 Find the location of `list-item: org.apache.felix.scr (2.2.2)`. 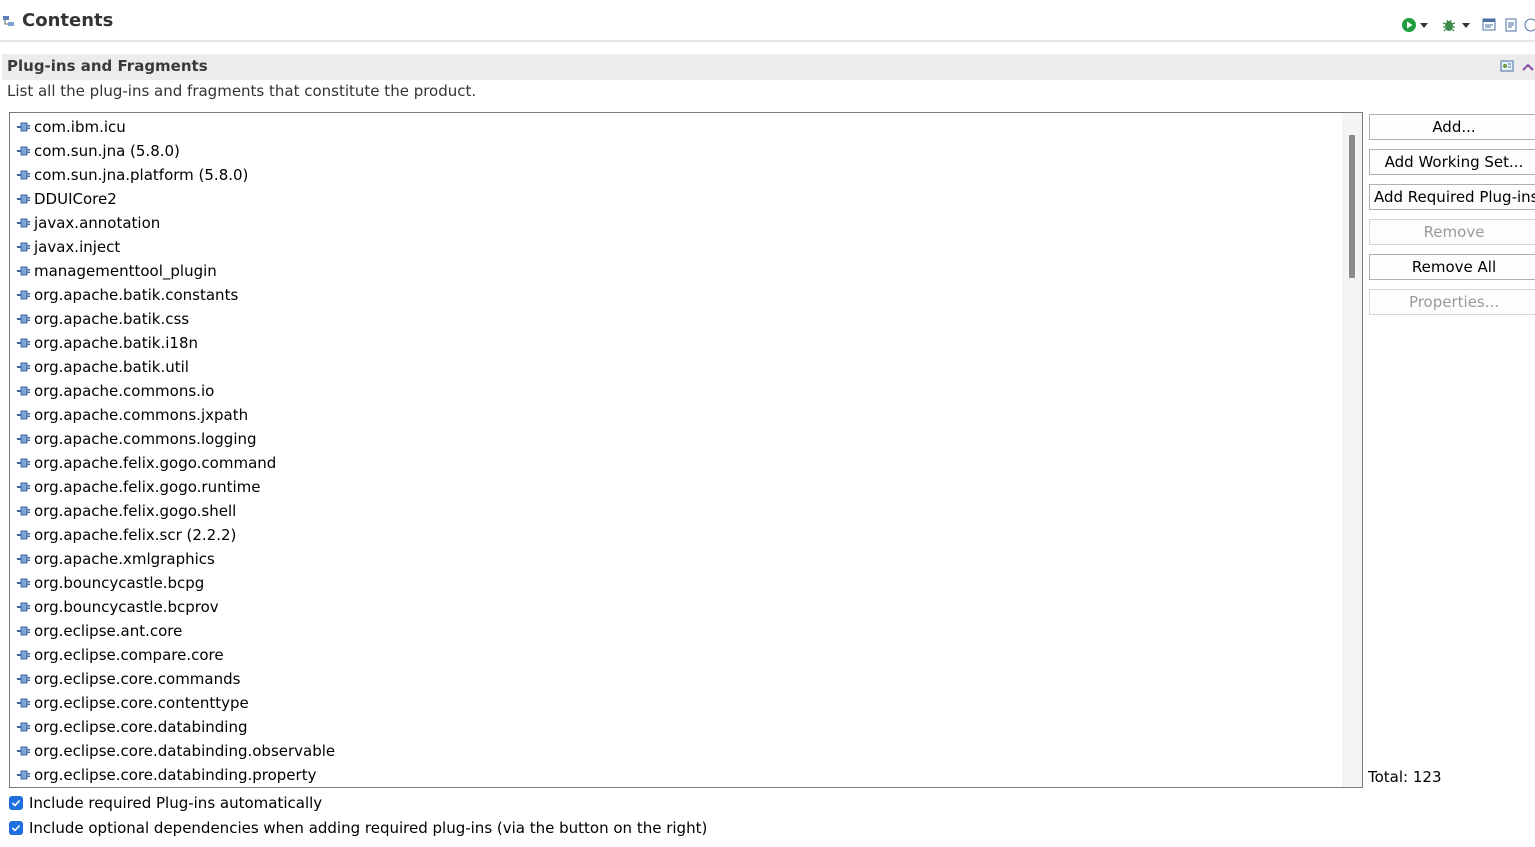

list-item: org.apache.felix.scr (2.2.2) is located at coordinates (126, 535).